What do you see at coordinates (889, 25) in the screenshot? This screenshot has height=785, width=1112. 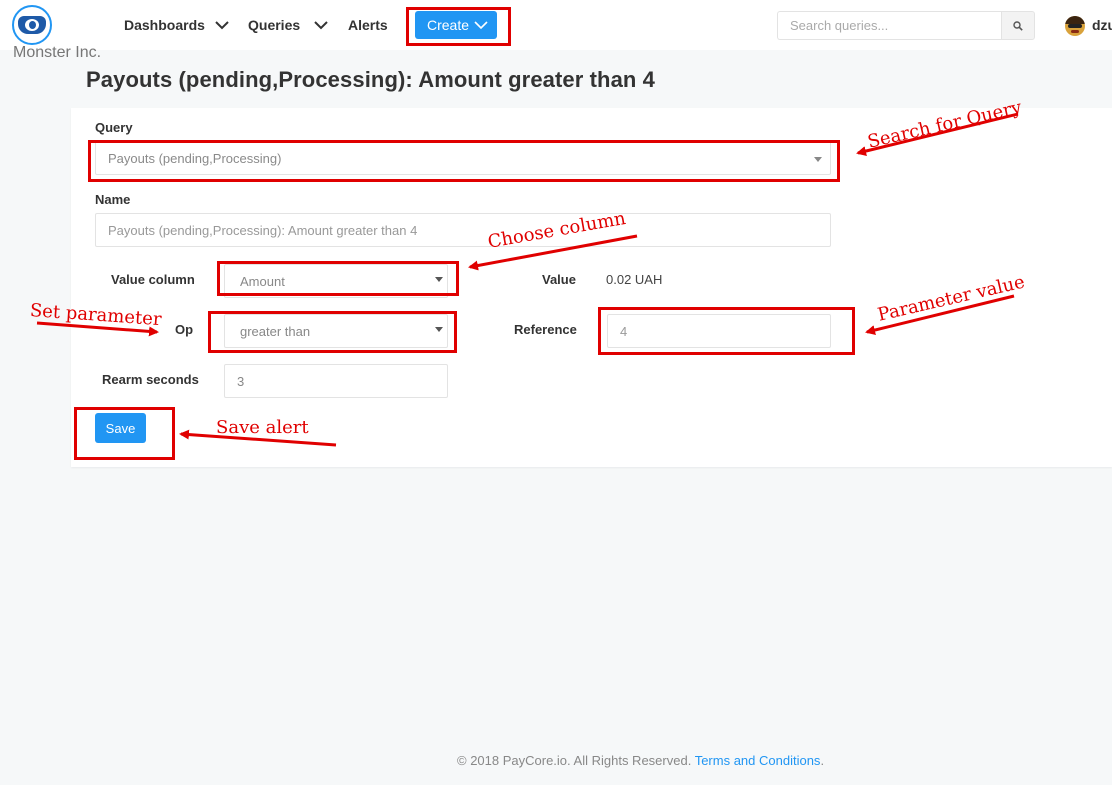 I see `search-input` at bounding box center [889, 25].